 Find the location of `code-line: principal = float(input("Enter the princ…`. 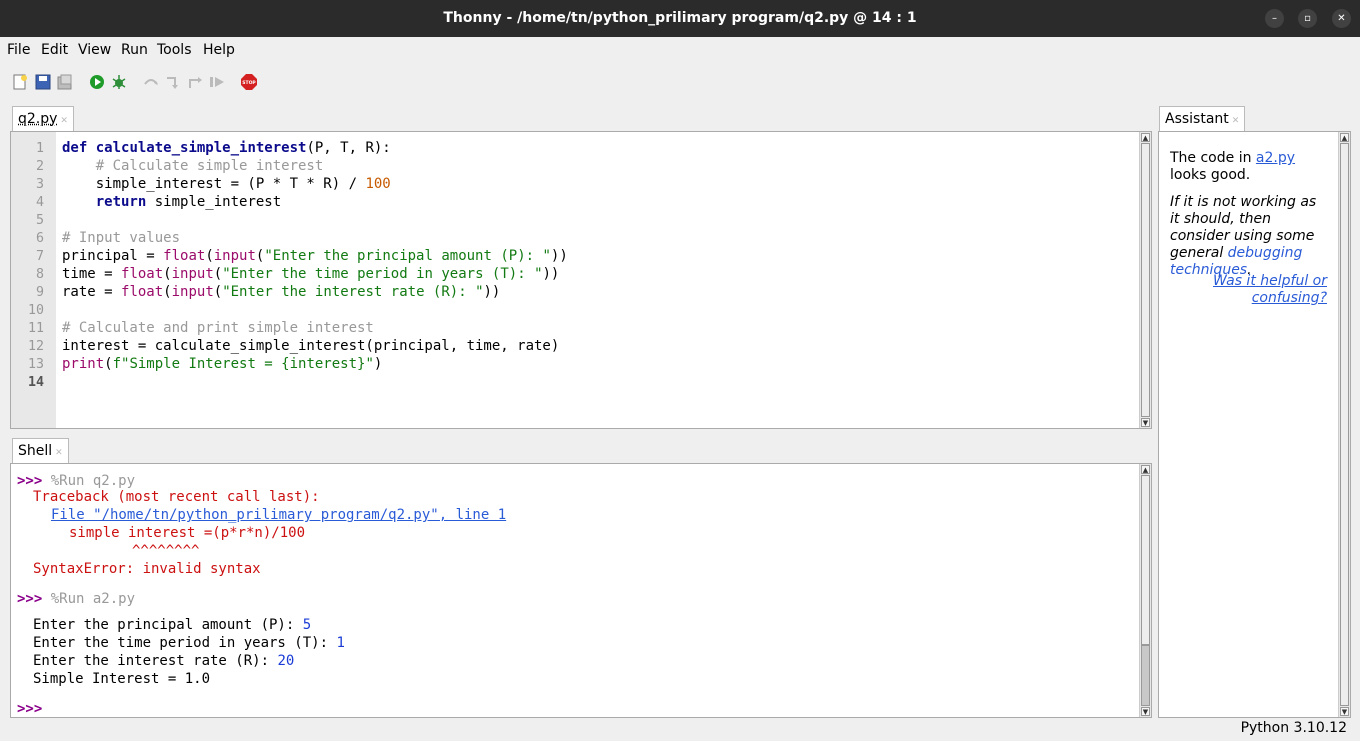

code-line: principal = float(input("Enter the princ… is located at coordinates (315, 256).